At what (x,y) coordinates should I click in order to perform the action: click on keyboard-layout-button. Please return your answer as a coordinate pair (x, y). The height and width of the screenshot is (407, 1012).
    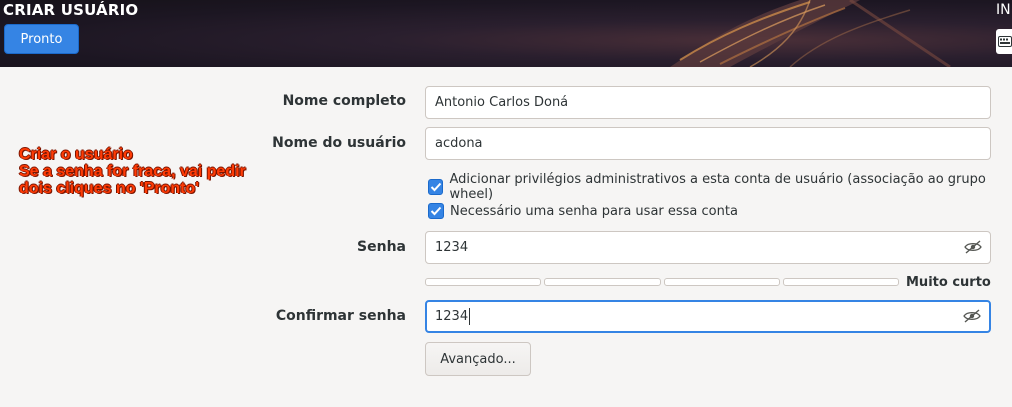
    Looking at the image, I should click on (1004, 41).